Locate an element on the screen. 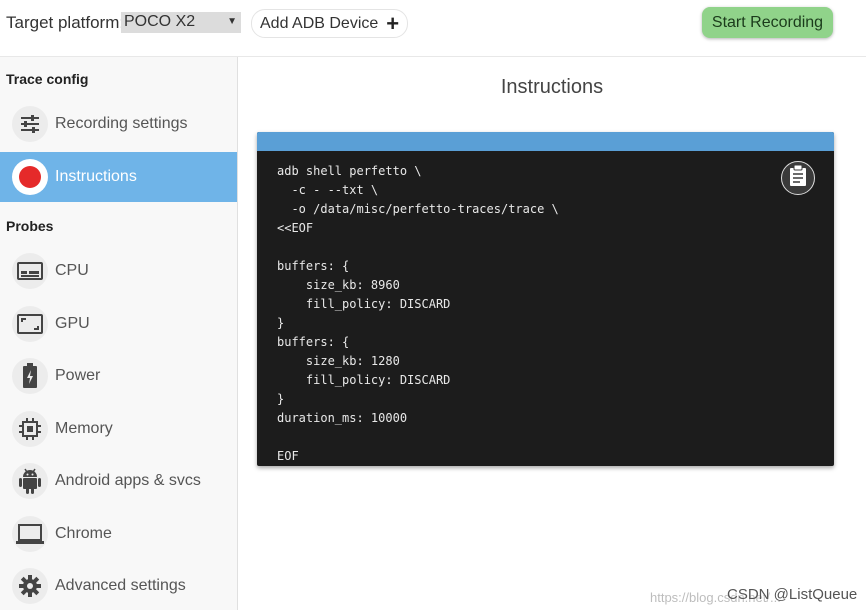 Image resolution: width=866 pixels, height=610 pixels. sidebar-item-recording-settings: Recording settings is located at coordinates (118, 124).